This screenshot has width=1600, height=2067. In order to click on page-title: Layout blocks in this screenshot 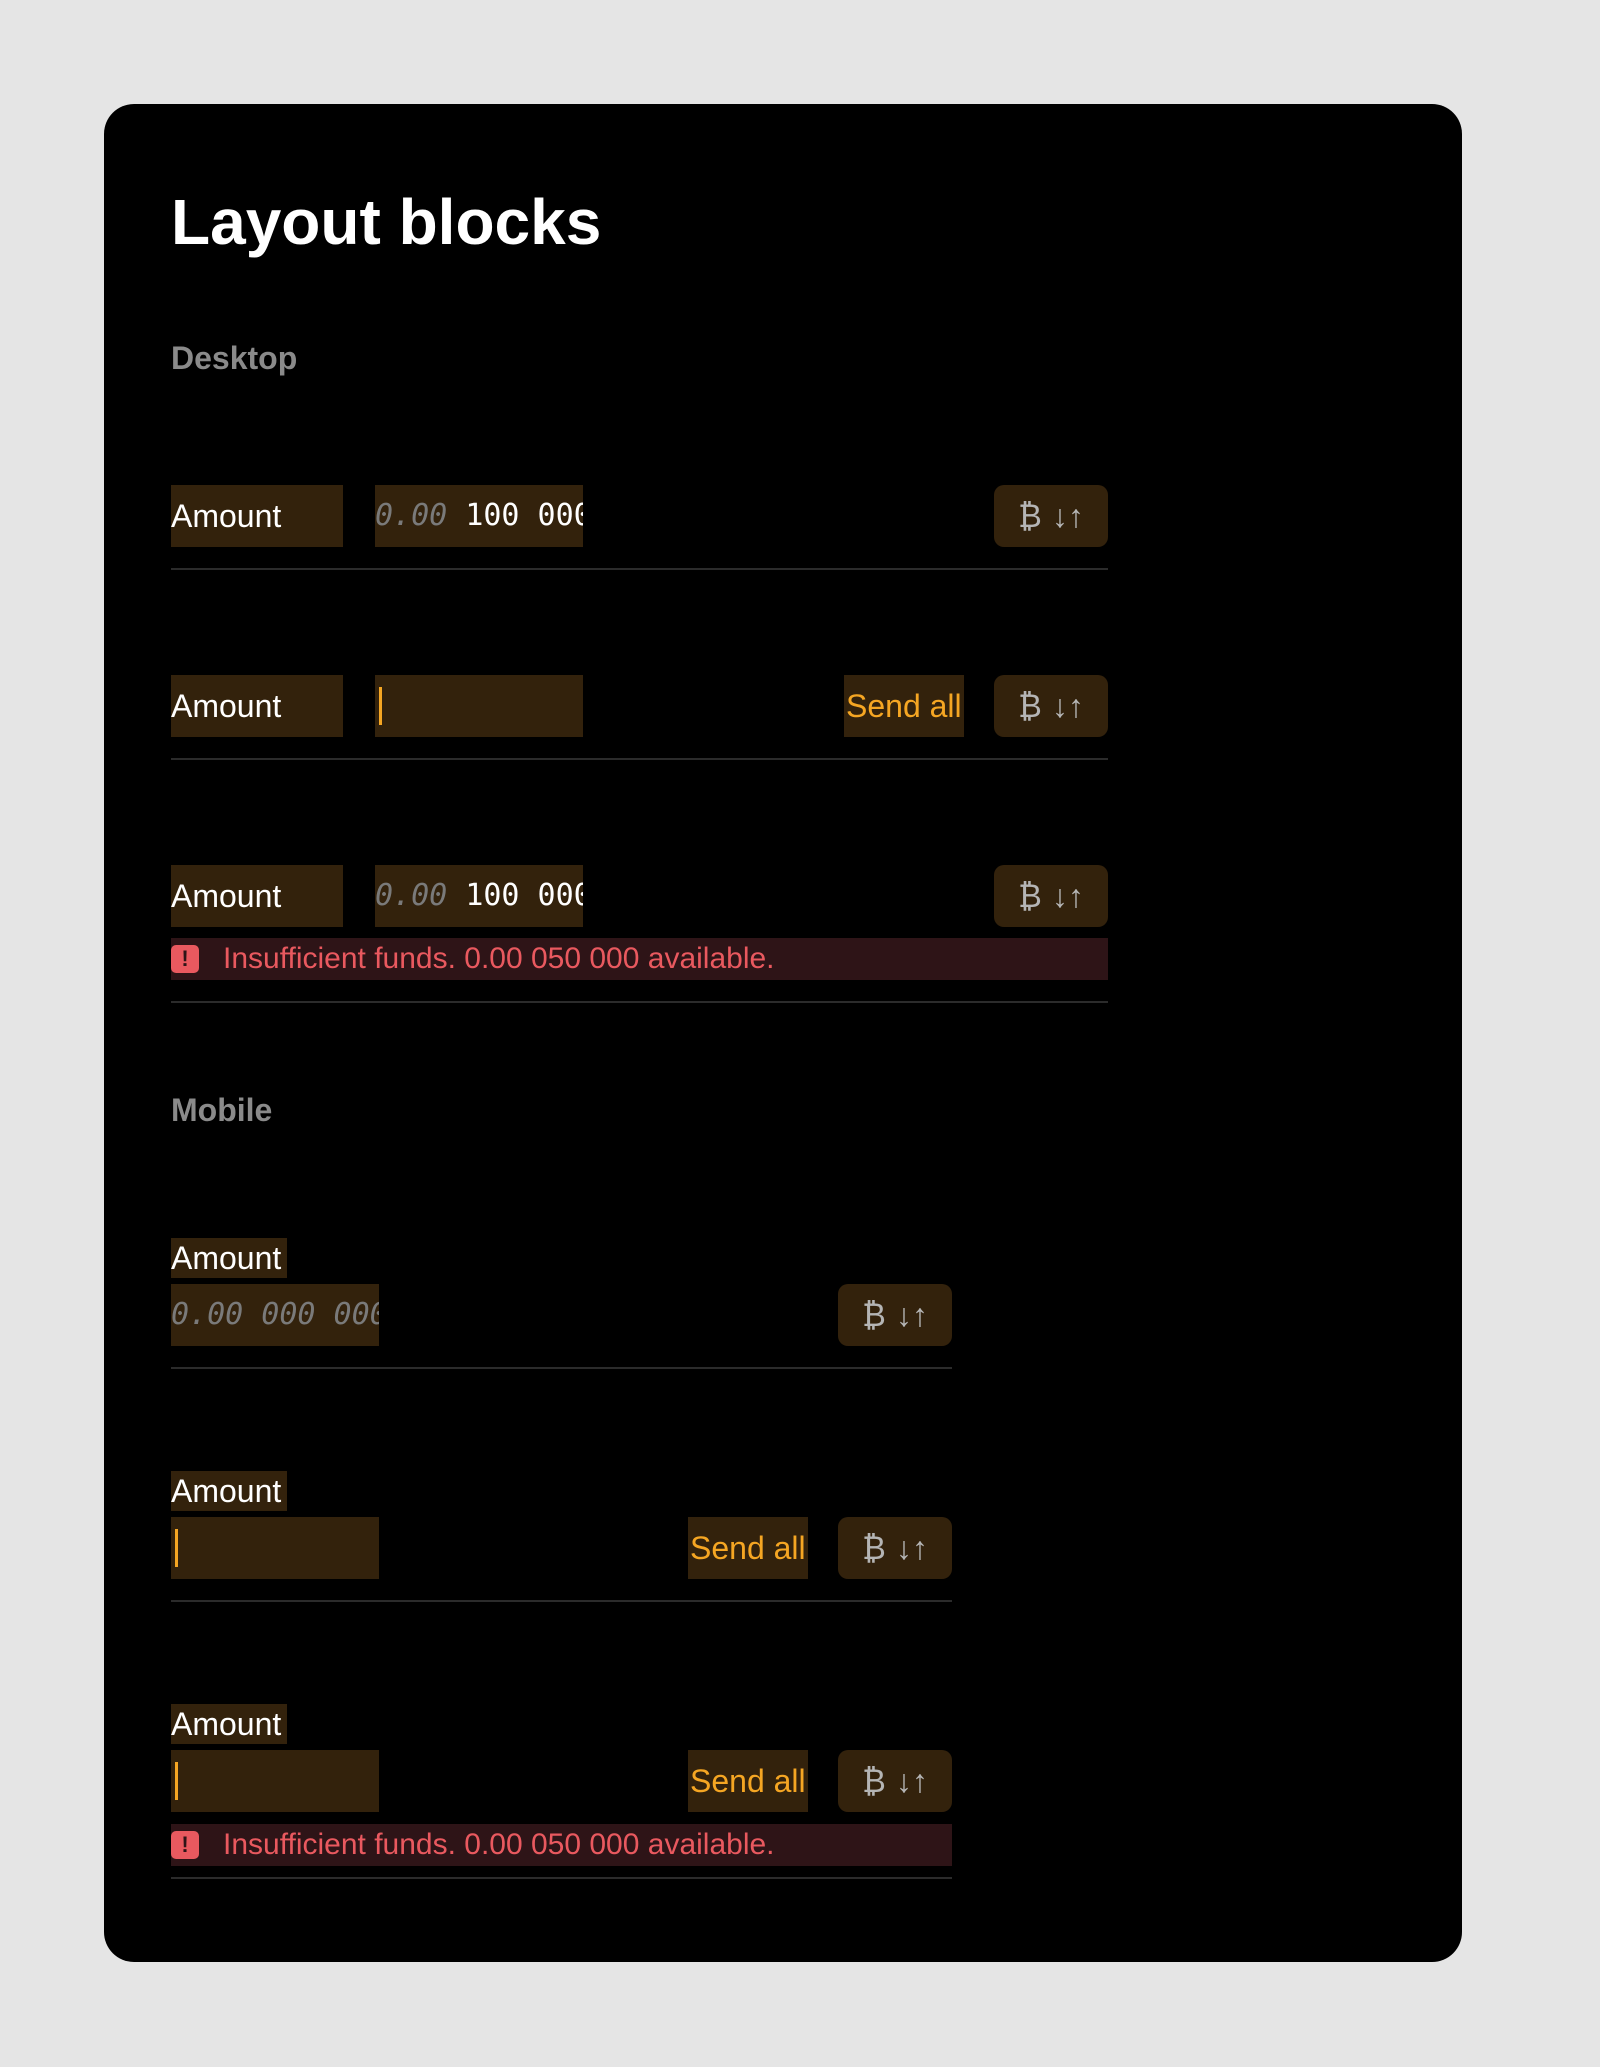, I will do `click(386, 222)`.